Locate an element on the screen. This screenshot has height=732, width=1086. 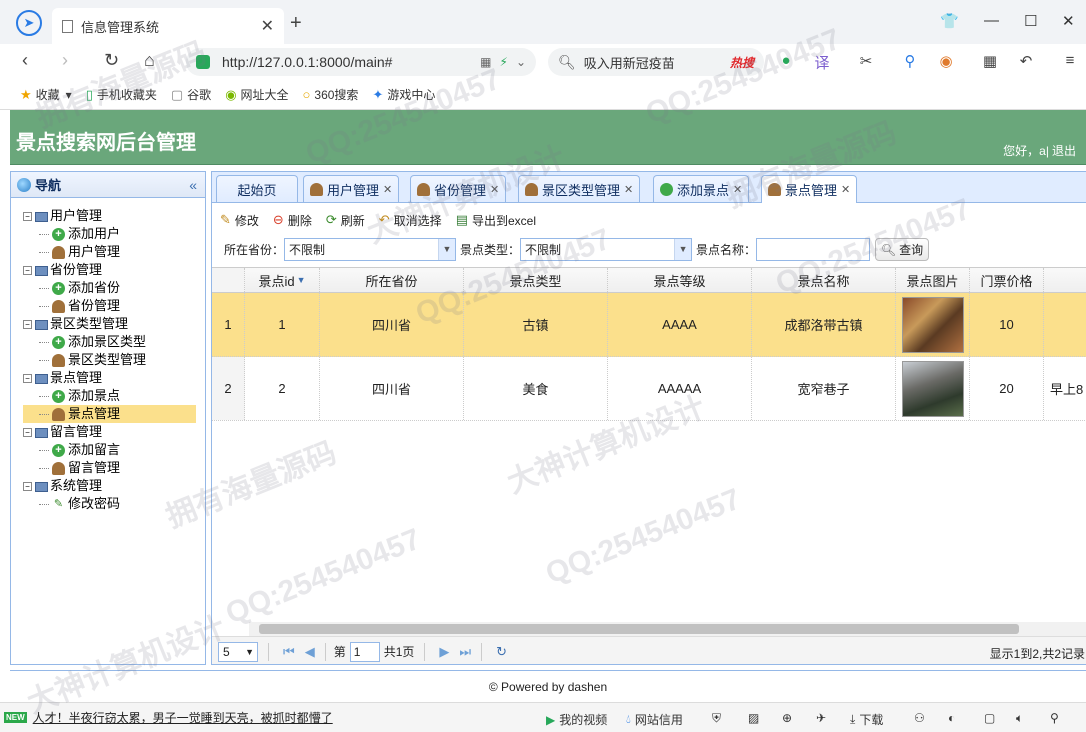
sidebar-item-message-manage: 留言管理 is located at coordinates (114, 468).